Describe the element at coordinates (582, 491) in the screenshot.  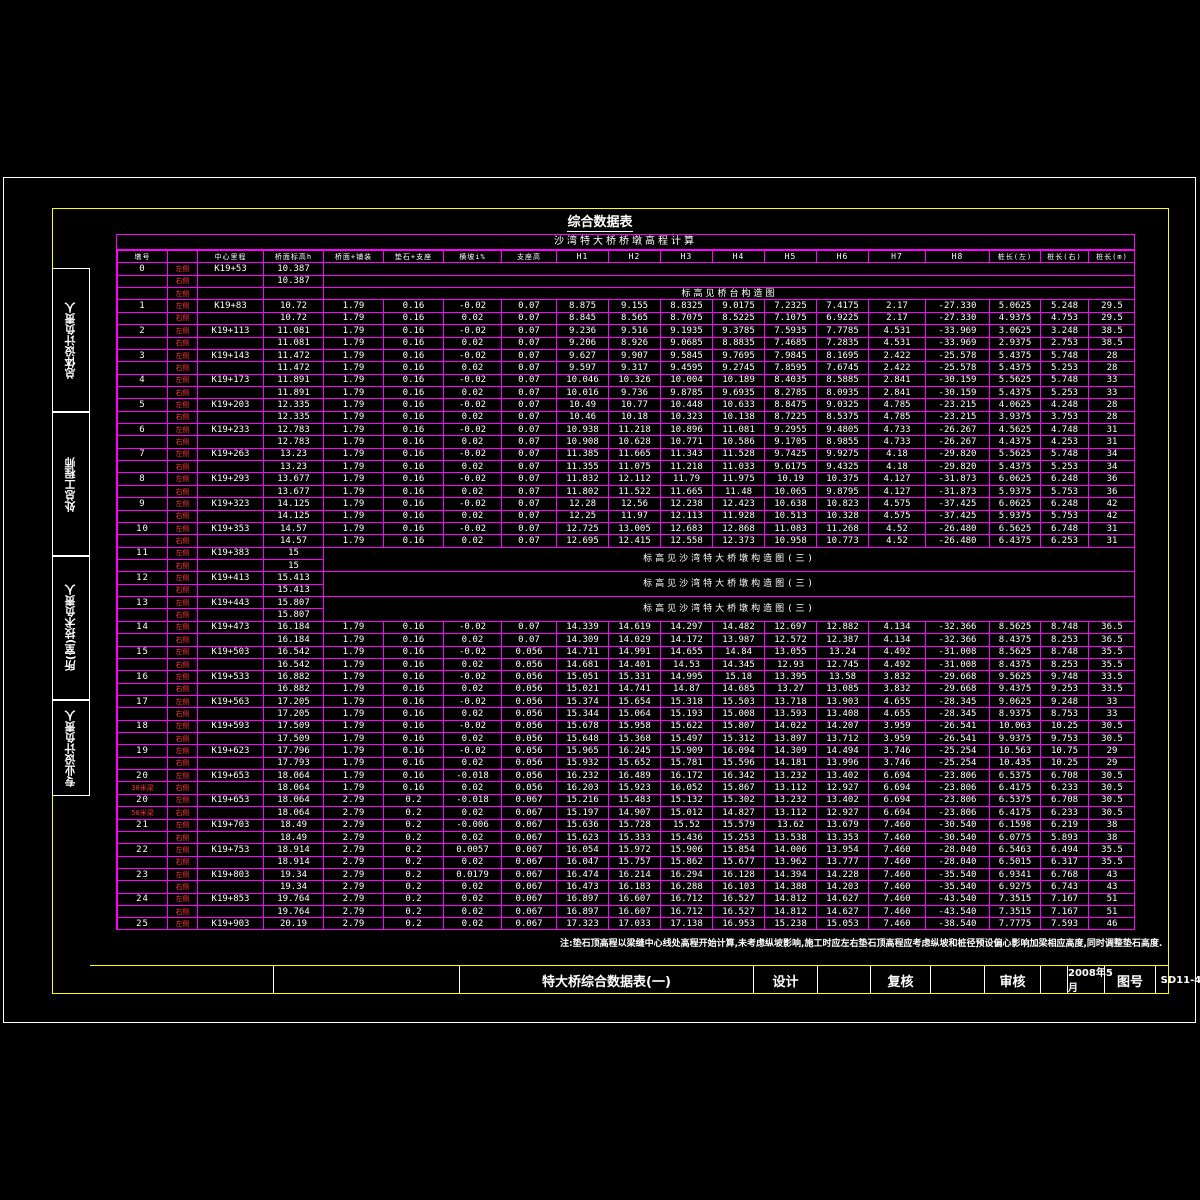
I see `value-cell: 11.802` at that location.